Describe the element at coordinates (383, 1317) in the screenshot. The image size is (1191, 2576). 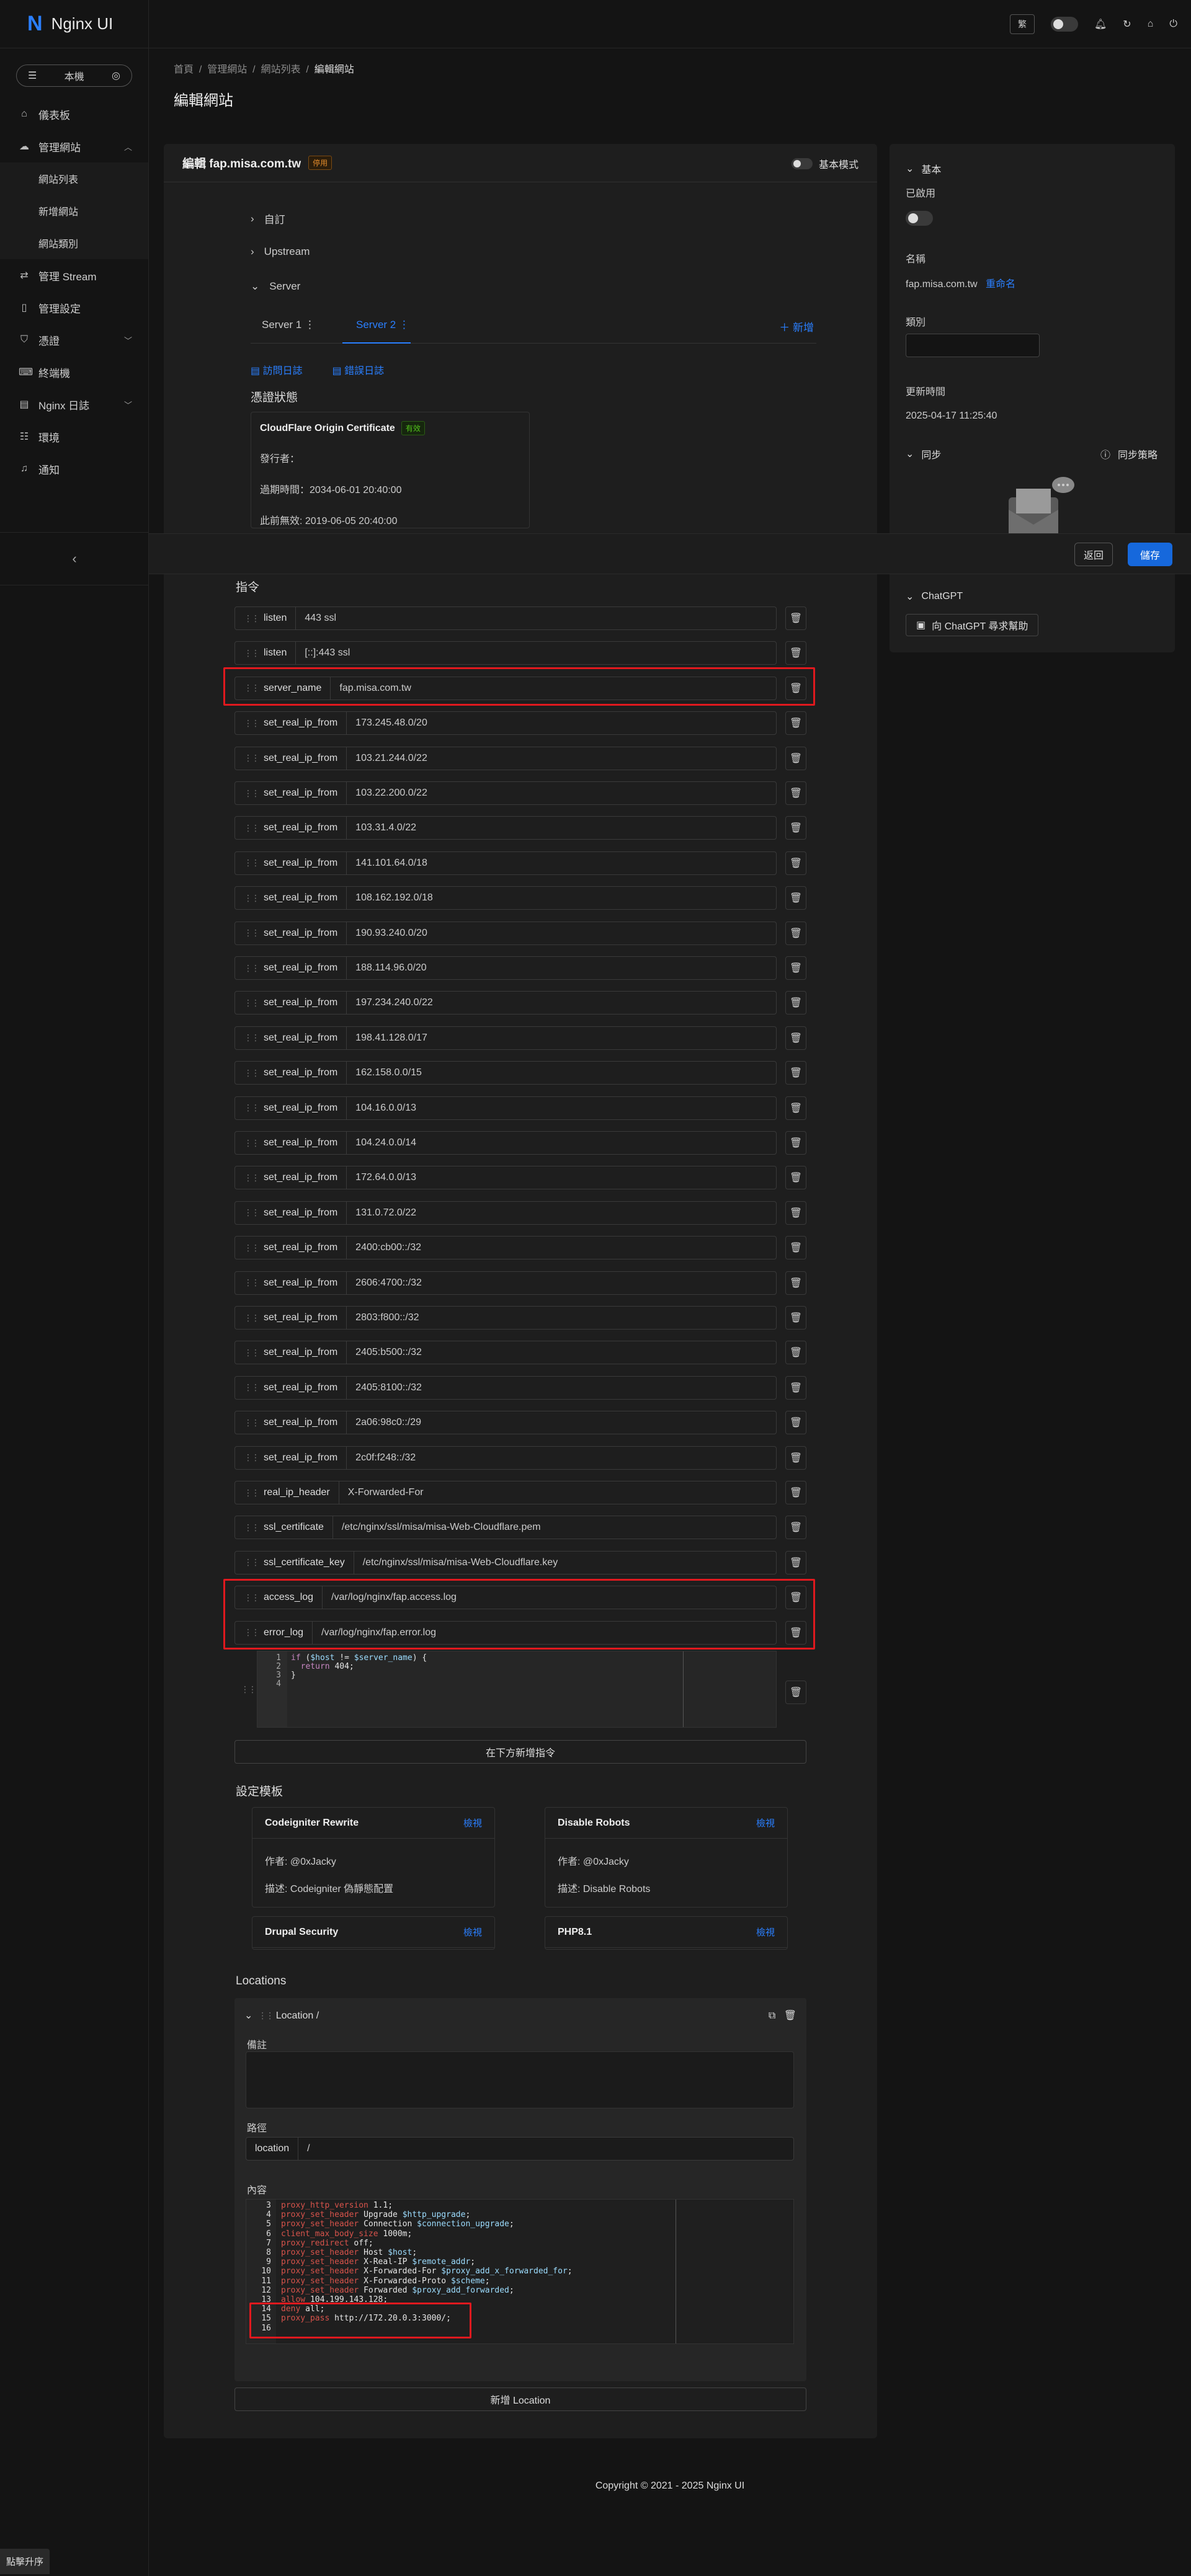
I see `directive-value: 2803:f800::/32` at that location.